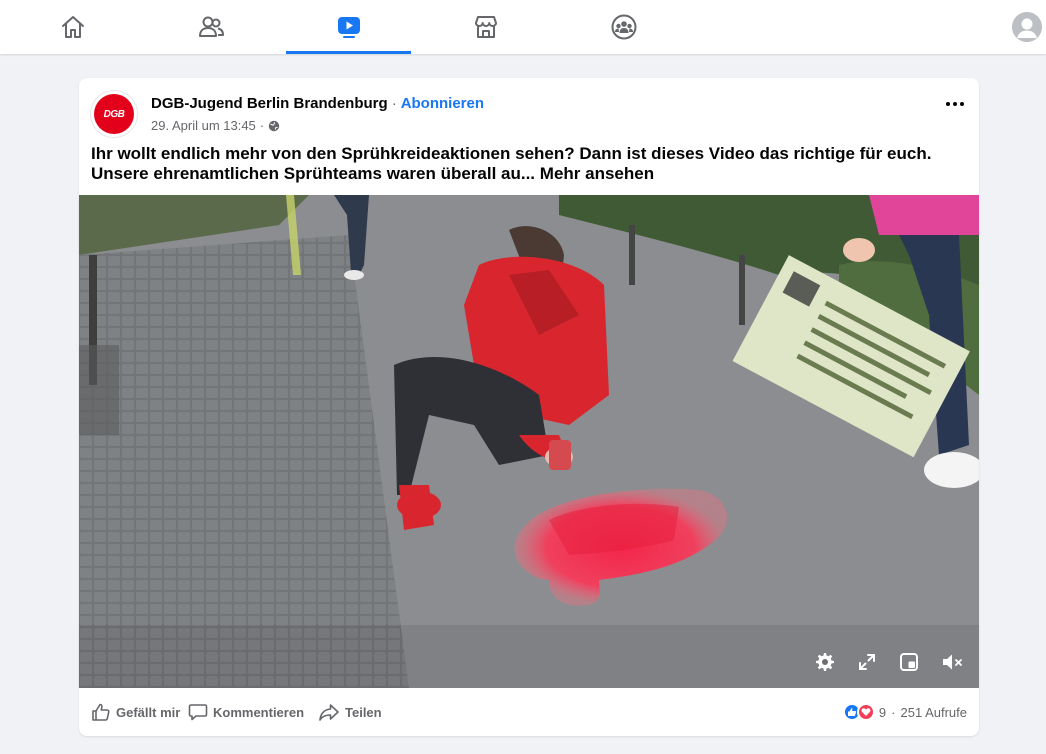 The width and height of the screenshot is (1046, 754). I want to click on reactions-count: 9, so click(882, 712).